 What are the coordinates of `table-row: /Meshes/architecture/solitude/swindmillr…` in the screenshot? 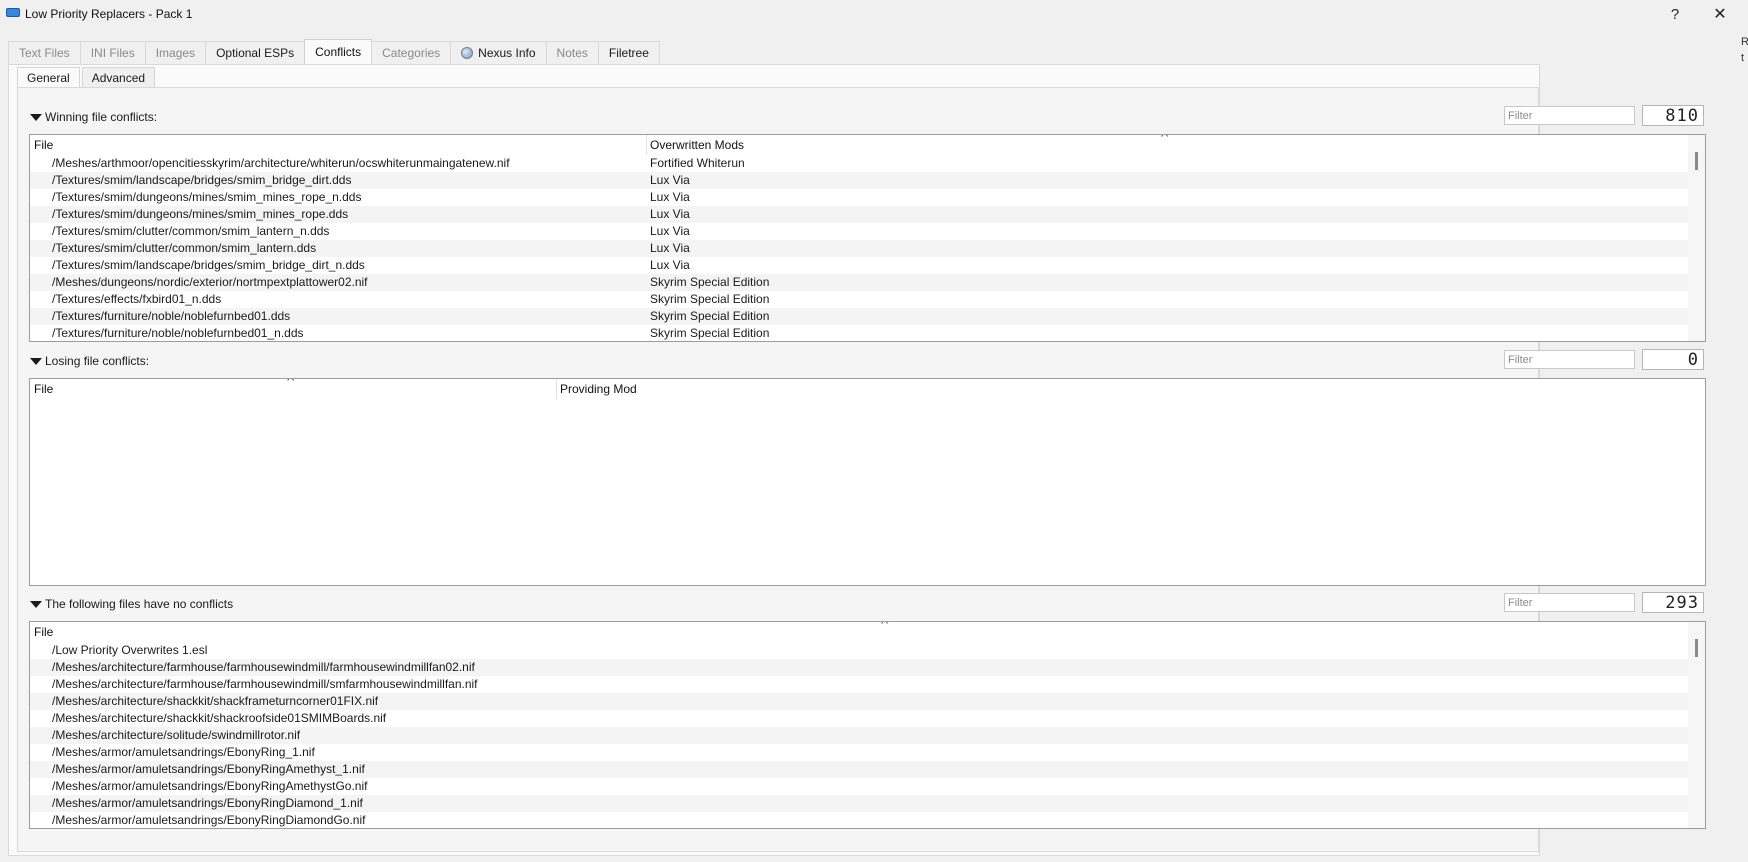 It's located at (867, 735).